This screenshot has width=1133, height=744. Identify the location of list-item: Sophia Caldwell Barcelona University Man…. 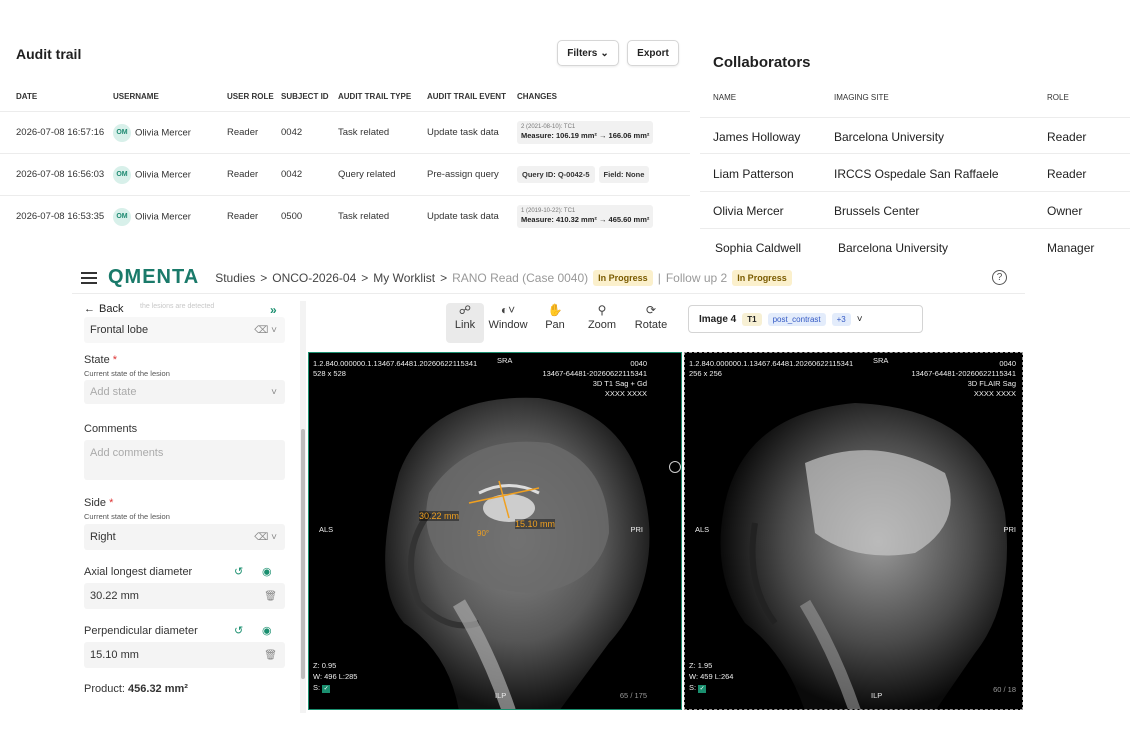
(915, 247).